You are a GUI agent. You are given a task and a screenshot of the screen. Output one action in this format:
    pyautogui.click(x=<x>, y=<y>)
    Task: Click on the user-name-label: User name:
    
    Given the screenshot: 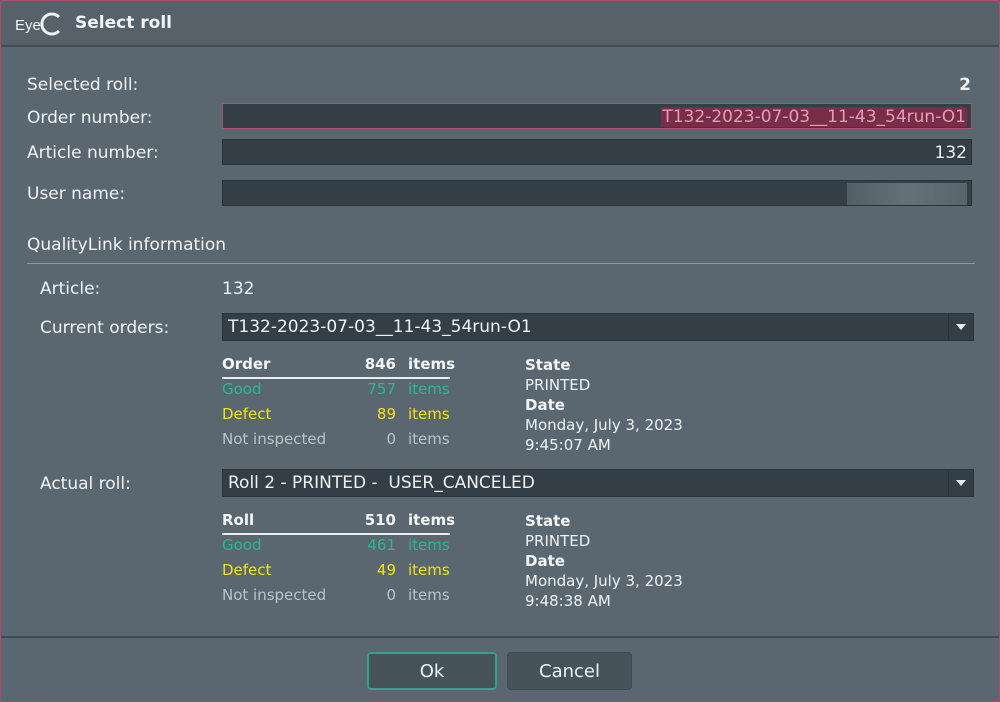 What is the action you would take?
    pyautogui.click(x=76, y=194)
    